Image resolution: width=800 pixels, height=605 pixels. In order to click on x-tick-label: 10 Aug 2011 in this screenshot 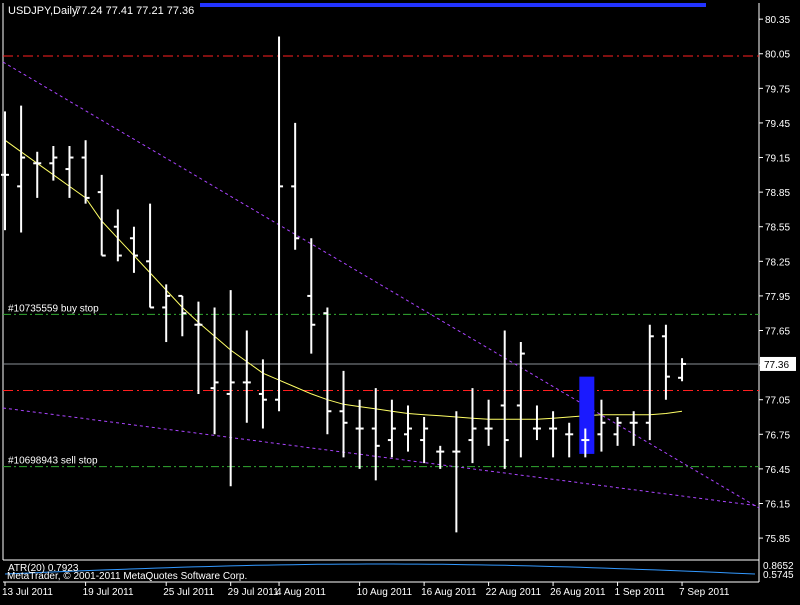, I will do `click(385, 592)`.